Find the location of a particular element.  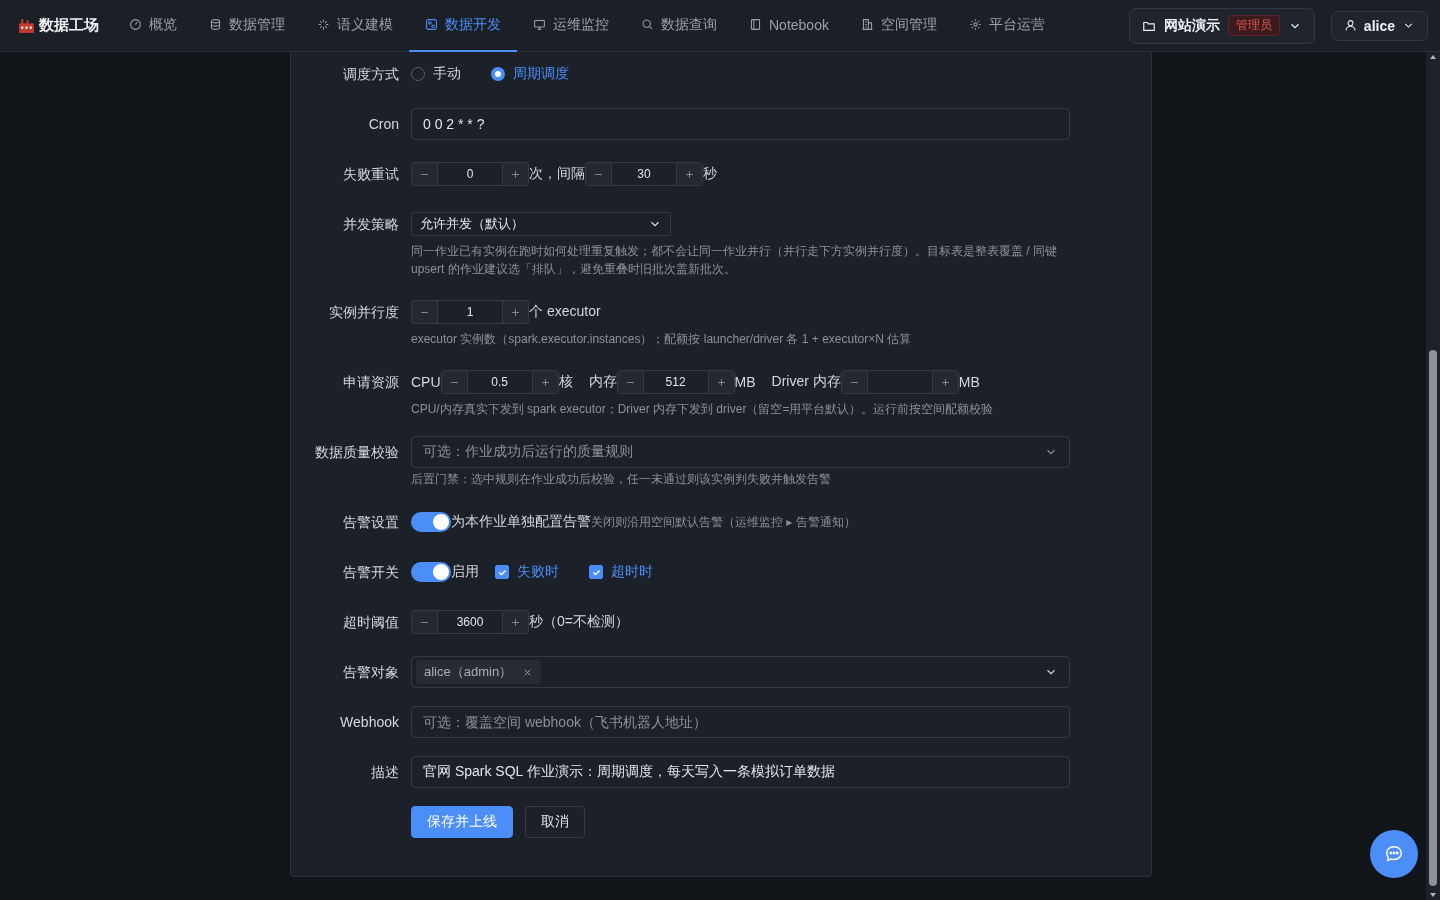

field-label: 并发策略 is located at coordinates (371, 224).